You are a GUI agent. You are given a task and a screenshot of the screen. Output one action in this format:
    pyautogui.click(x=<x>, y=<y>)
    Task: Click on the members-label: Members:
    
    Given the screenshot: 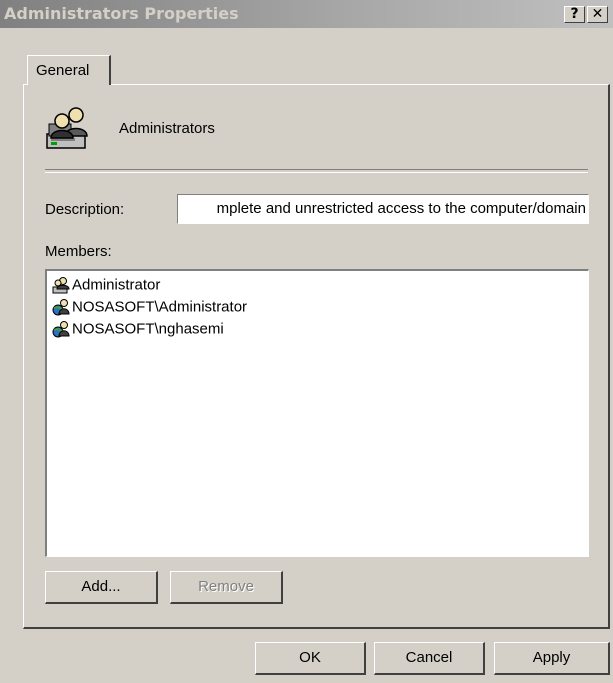 What is the action you would take?
    pyautogui.click(x=78, y=251)
    